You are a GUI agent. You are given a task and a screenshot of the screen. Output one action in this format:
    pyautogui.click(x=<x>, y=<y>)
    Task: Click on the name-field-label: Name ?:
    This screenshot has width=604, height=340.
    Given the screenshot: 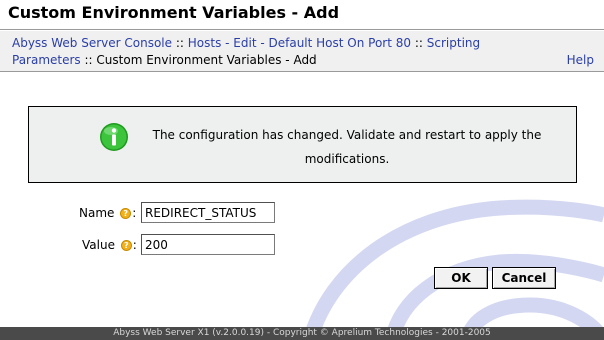 What is the action you would take?
    pyautogui.click(x=108, y=213)
    